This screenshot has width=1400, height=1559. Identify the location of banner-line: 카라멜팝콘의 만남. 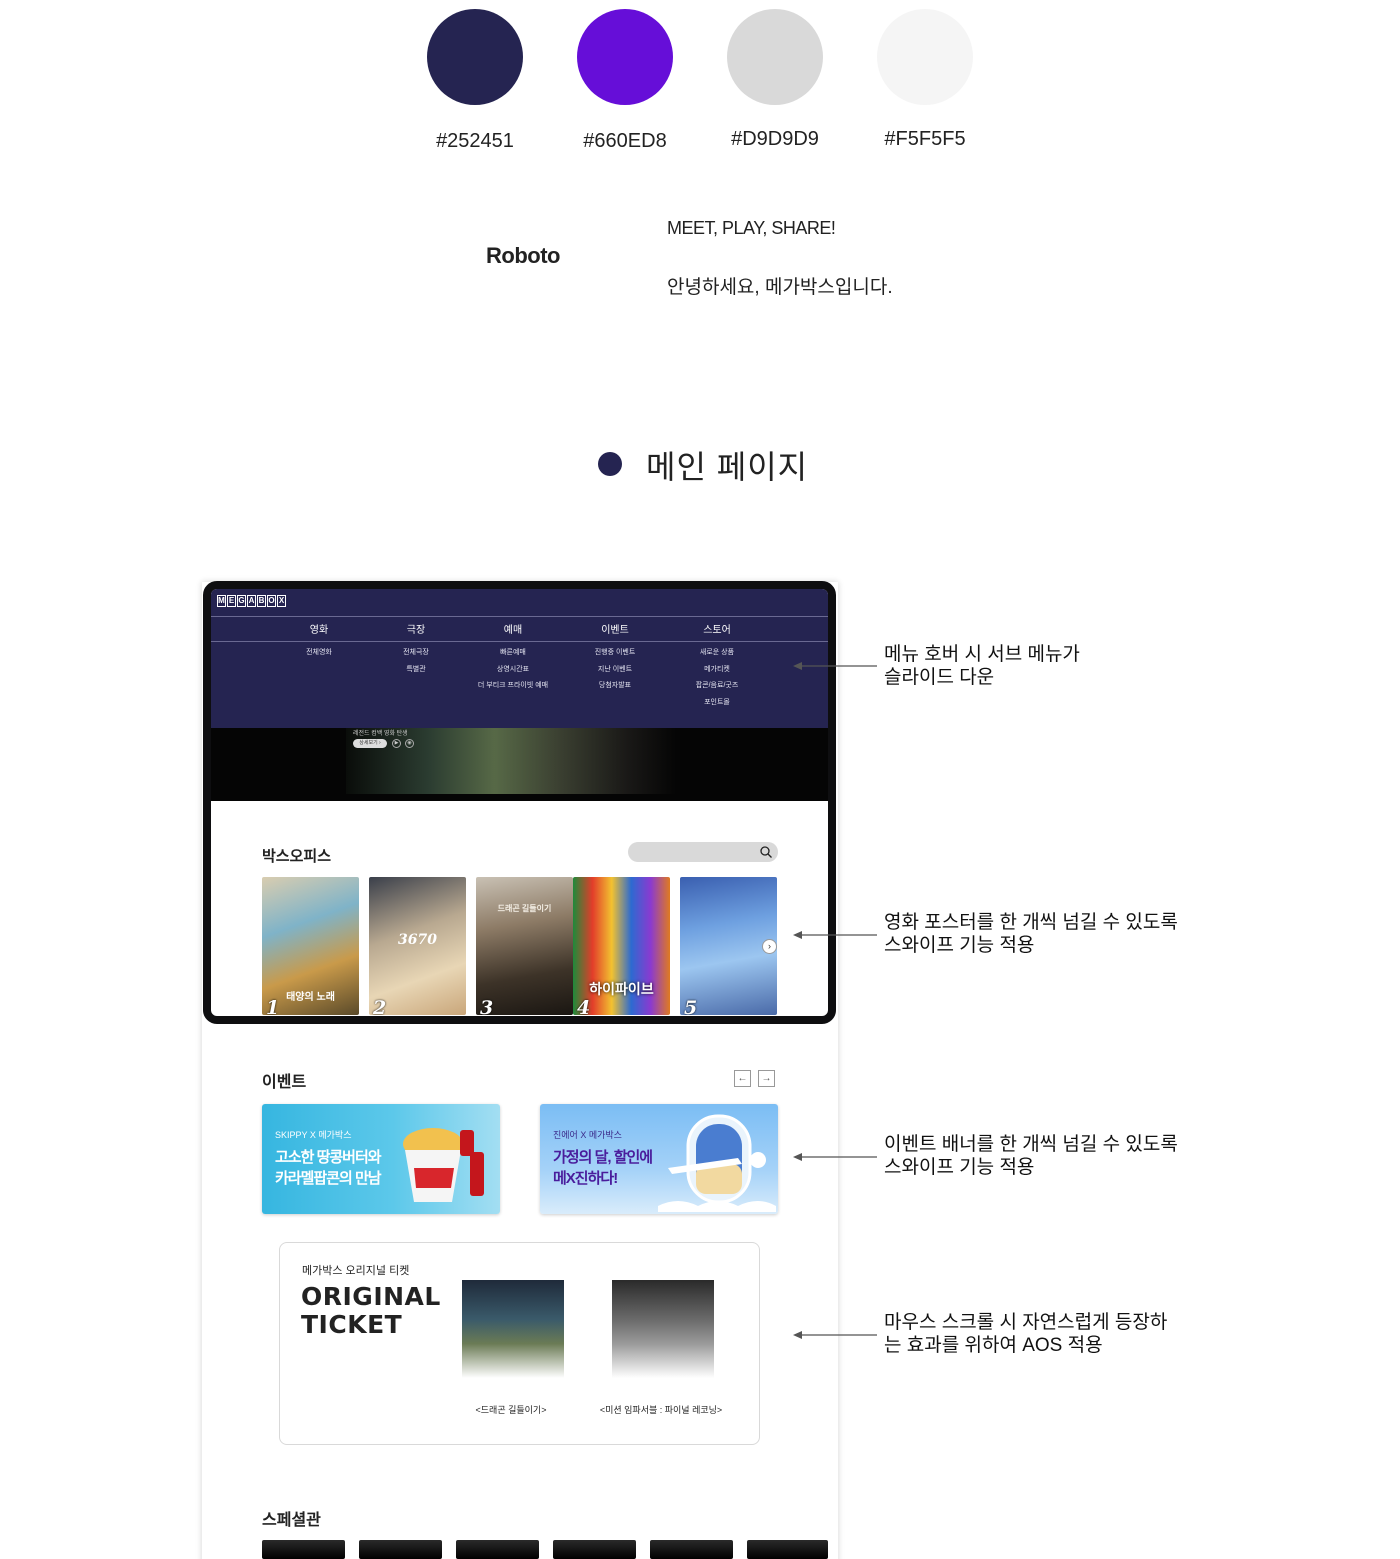
(328, 1178).